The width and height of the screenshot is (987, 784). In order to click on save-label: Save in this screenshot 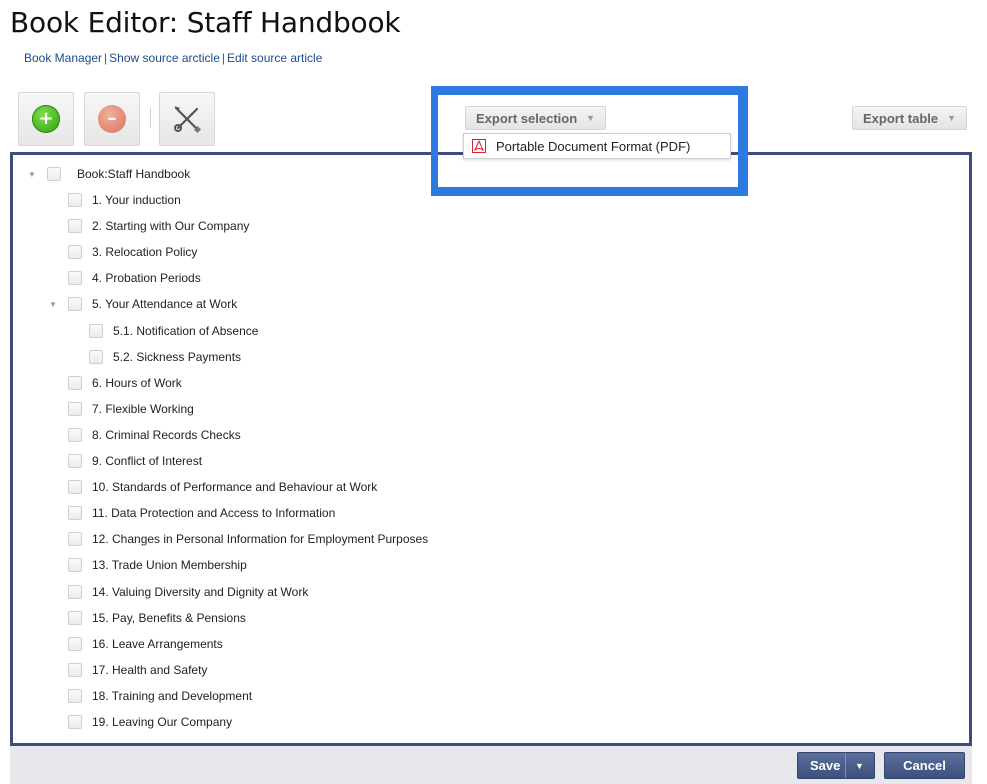, I will do `click(825, 765)`.